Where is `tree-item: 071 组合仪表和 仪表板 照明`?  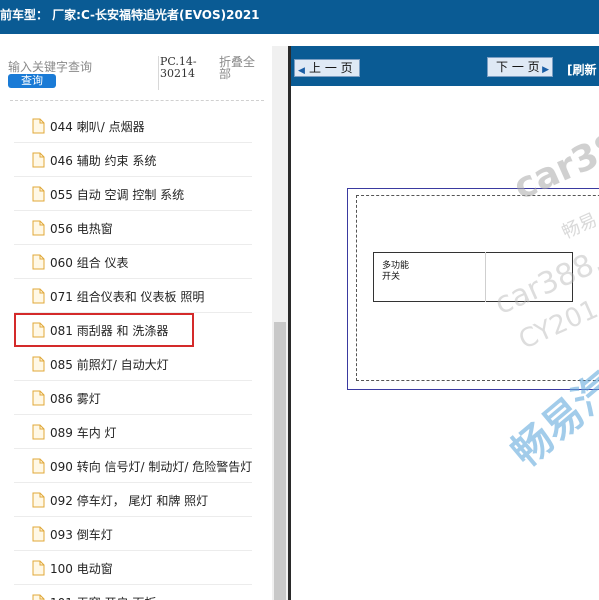 tree-item: 071 组合仪表和 仪表板 照明 is located at coordinates (133, 296).